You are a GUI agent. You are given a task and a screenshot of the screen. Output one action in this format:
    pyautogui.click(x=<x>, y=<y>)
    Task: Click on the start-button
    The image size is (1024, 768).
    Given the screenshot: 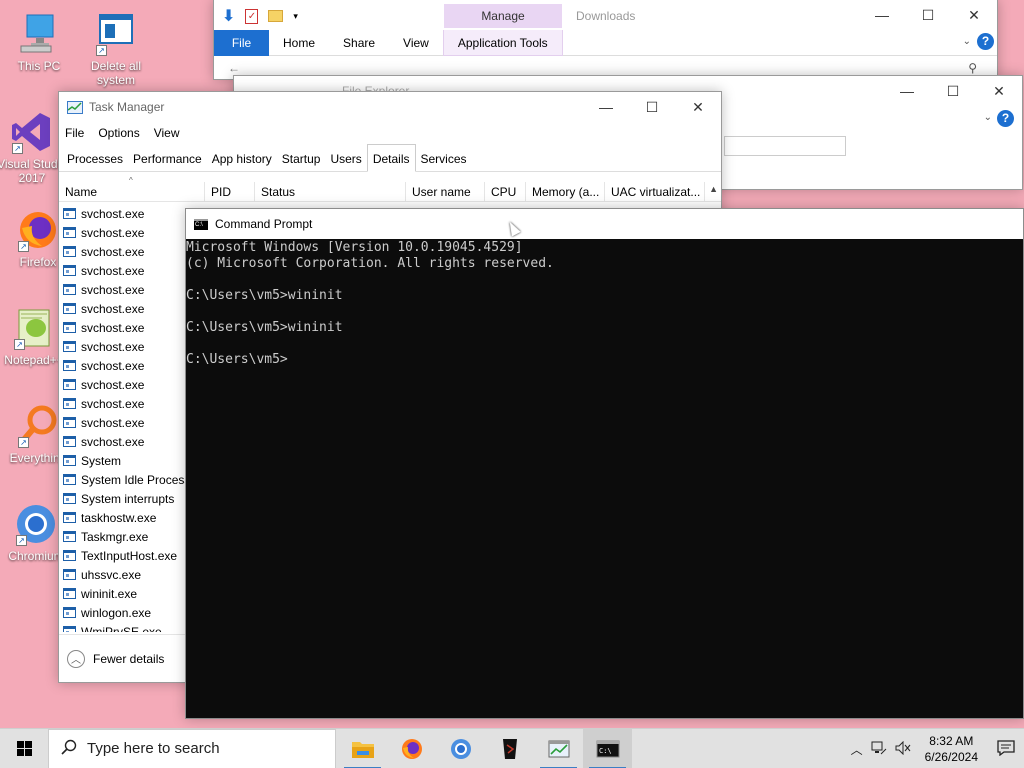 What is the action you would take?
    pyautogui.click(x=24, y=748)
    